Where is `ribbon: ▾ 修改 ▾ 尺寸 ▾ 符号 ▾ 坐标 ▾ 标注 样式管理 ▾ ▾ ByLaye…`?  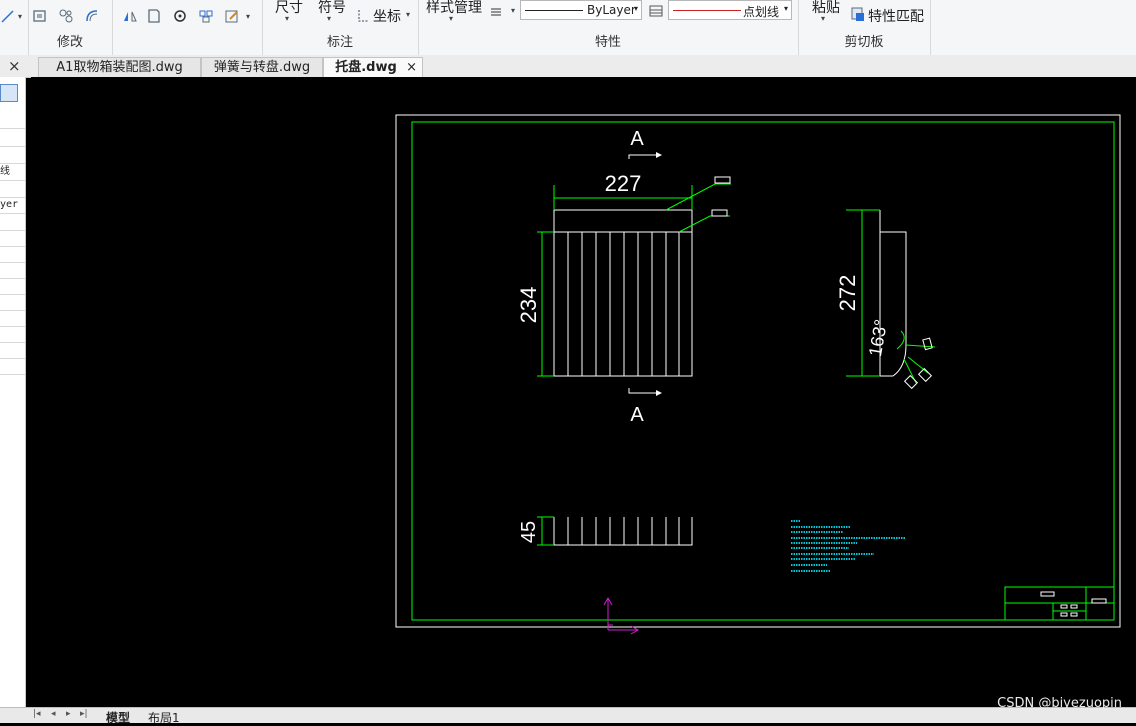 ribbon: ▾ 修改 ▾ 尺寸 ▾ 符号 ▾ 坐标 ▾ 标注 样式管理 ▾ ▾ ByLaye… is located at coordinates (568, 28).